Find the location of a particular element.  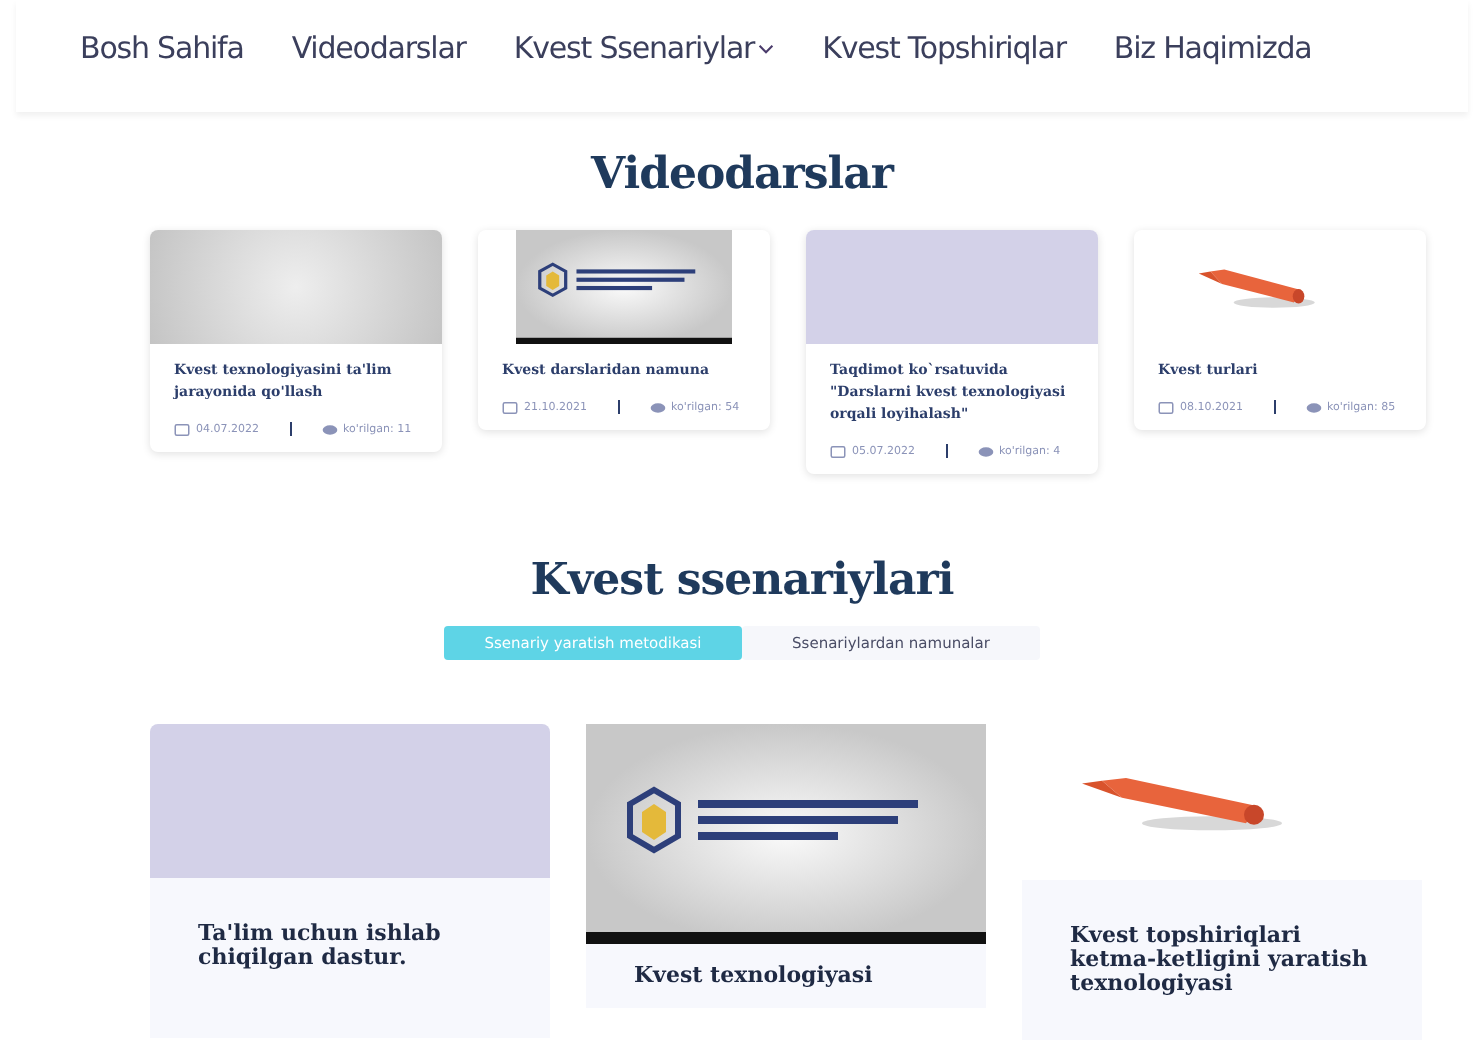

card-title: Kvest texnologiyasi is located at coordinates (754, 976).